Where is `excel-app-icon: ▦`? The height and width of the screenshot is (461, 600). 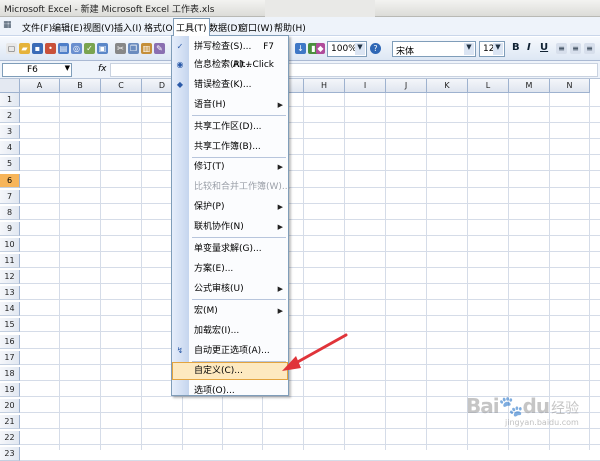
excel-app-icon: ▦ is located at coordinates (9, 26).